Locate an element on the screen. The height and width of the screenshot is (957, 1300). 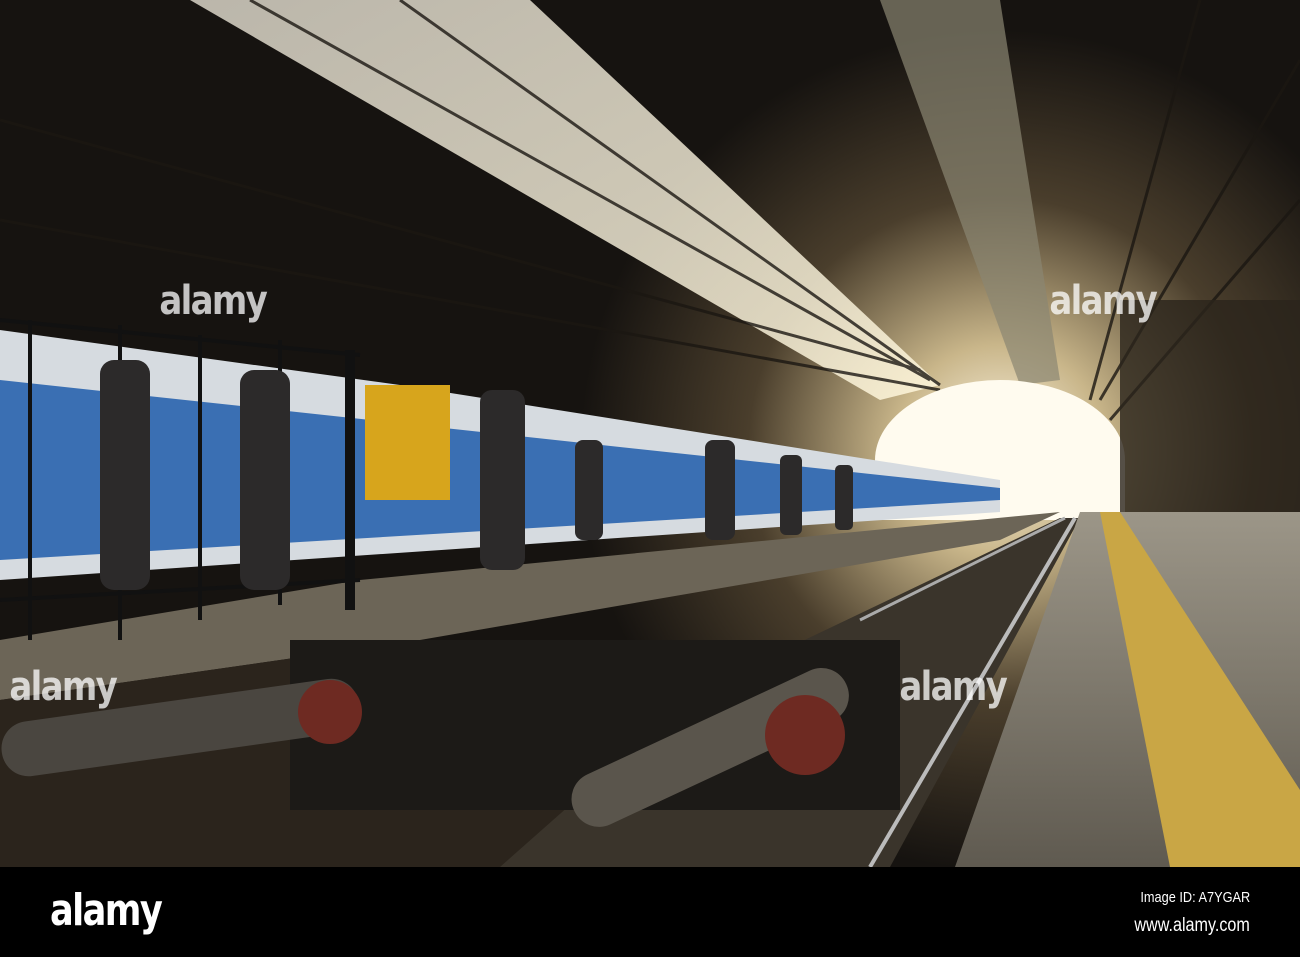
yellow-box is located at coordinates (407, 442).